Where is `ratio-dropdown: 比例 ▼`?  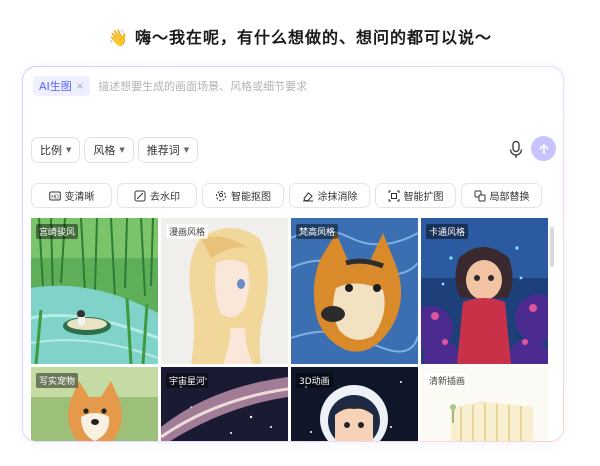 ratio-dropdown: 比例 ▼ is located at coordinates (56, 150).